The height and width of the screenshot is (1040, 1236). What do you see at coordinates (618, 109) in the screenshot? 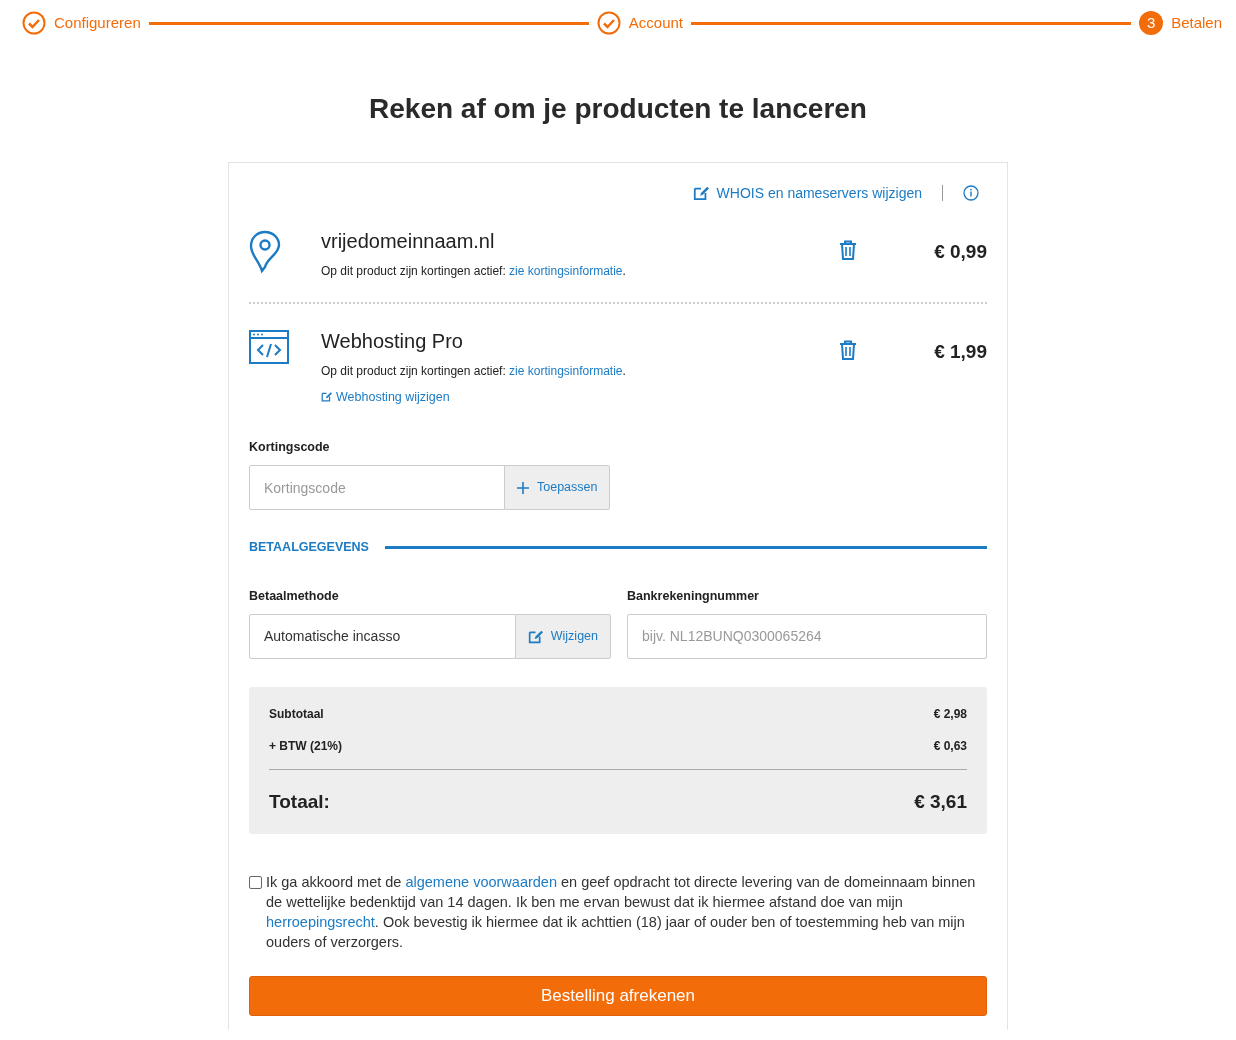
I see `page-title: Reken af om je producten te lanceren` at bounding box center [618, 109].